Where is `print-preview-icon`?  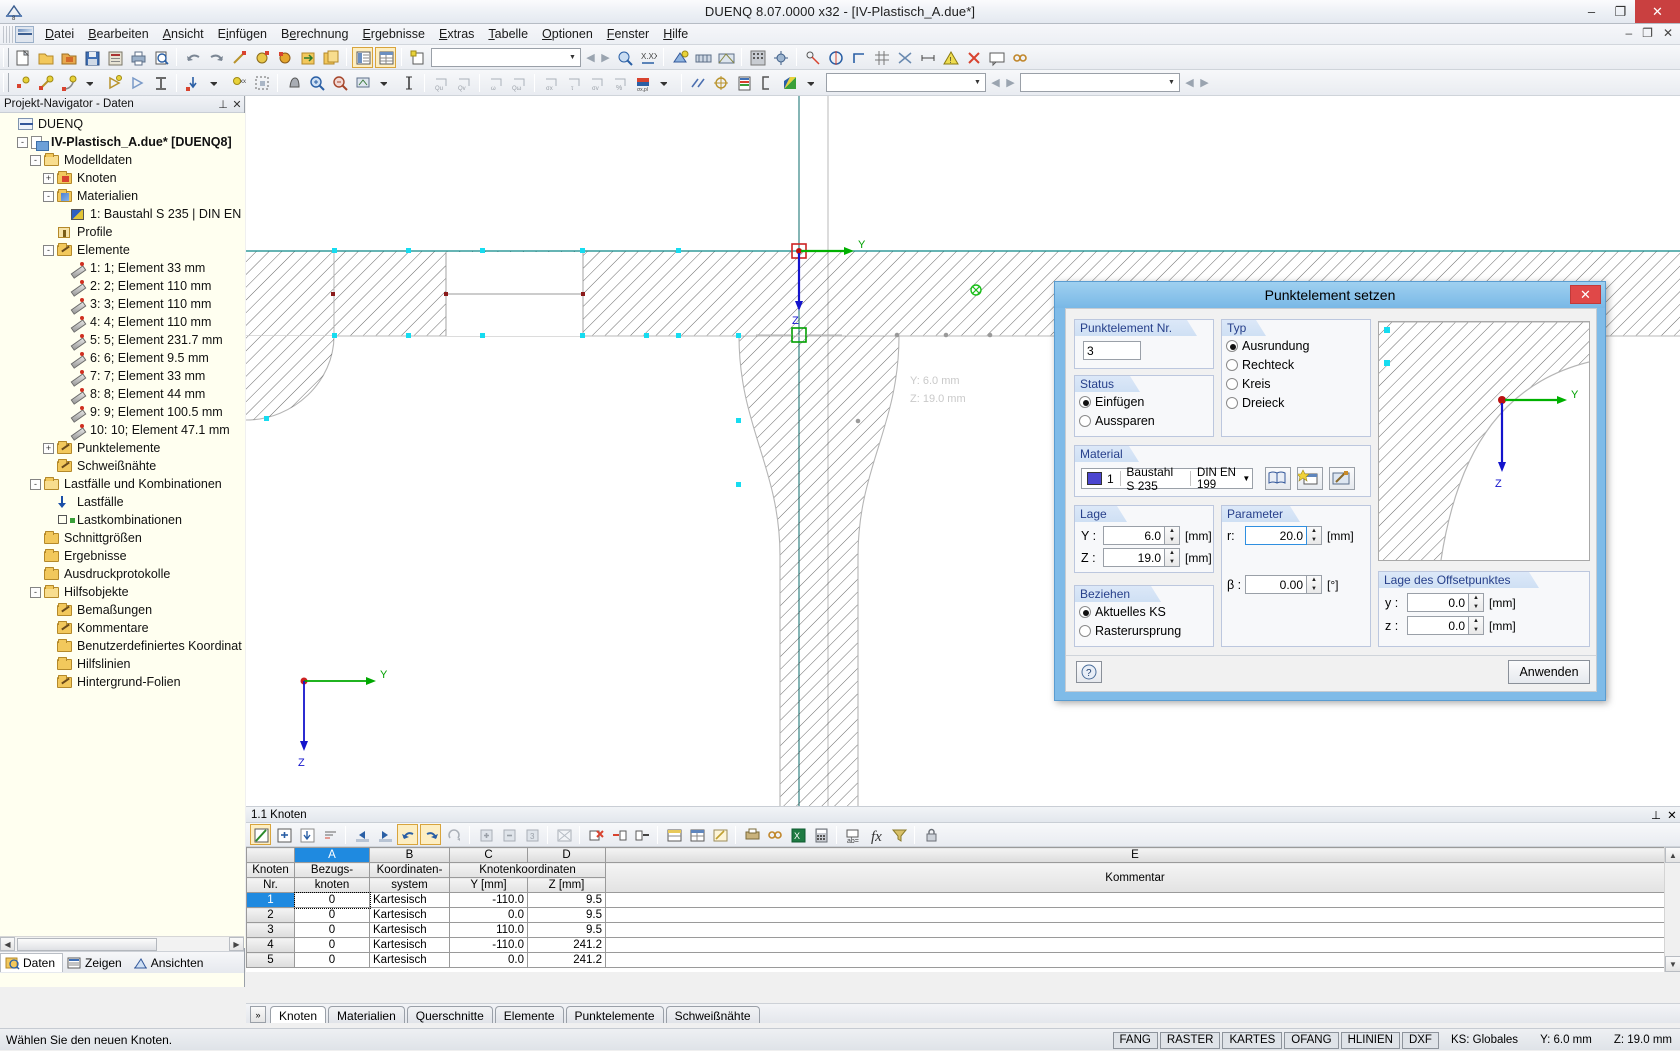
print-preview-icon is located at coordinates (160, 57).